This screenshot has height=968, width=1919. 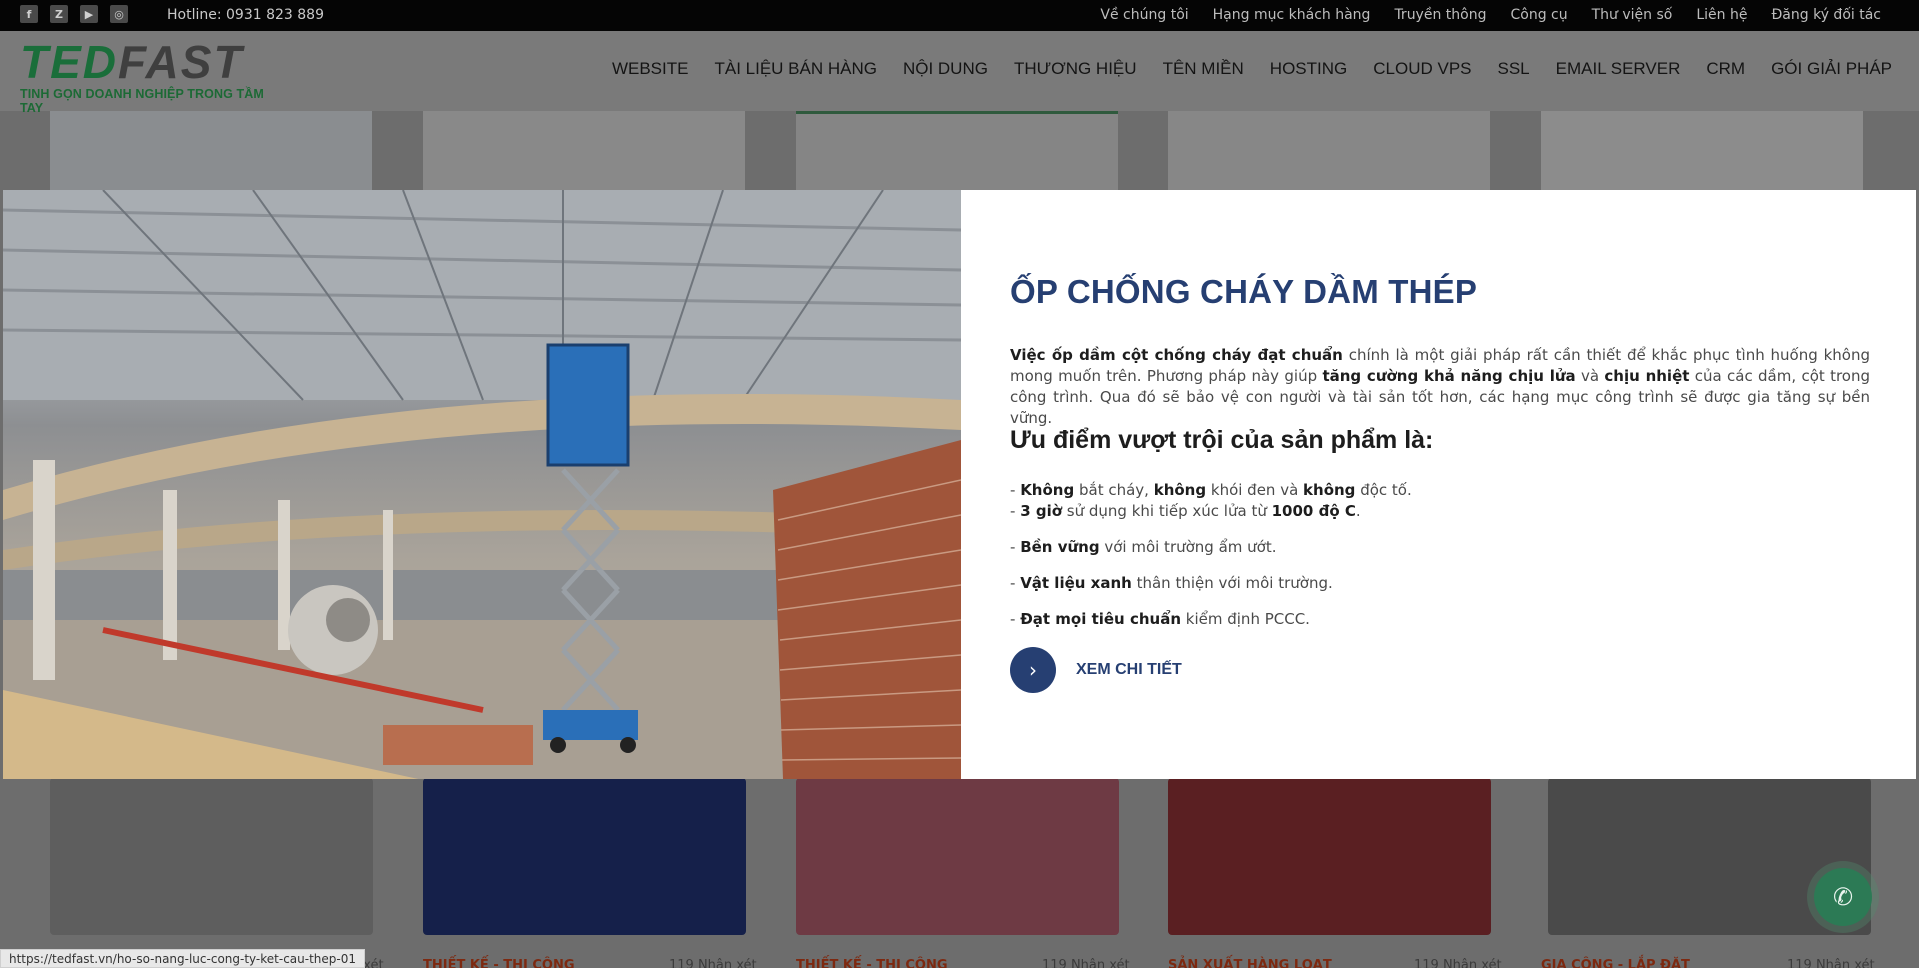 I want to click on nav-hosting: HOSTING, so click(x=1308, y=69).